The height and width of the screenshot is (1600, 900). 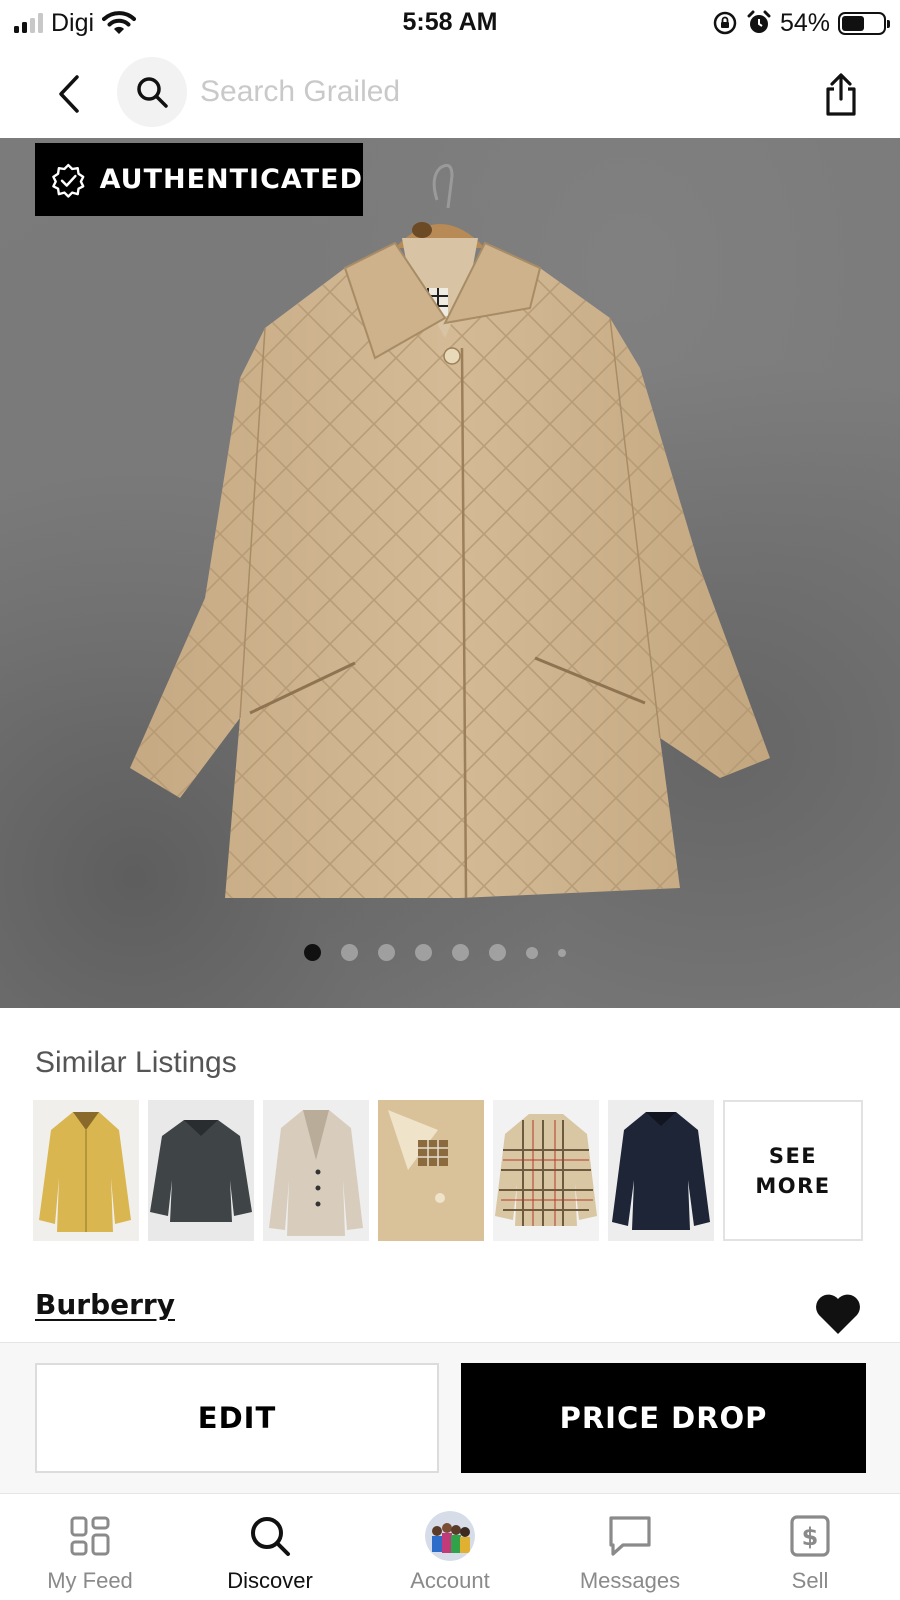 What do you see at coordinates (90, 1580) in the screenshot?
I see `tab-label: My Feed` at bounding box center [90, 1580].